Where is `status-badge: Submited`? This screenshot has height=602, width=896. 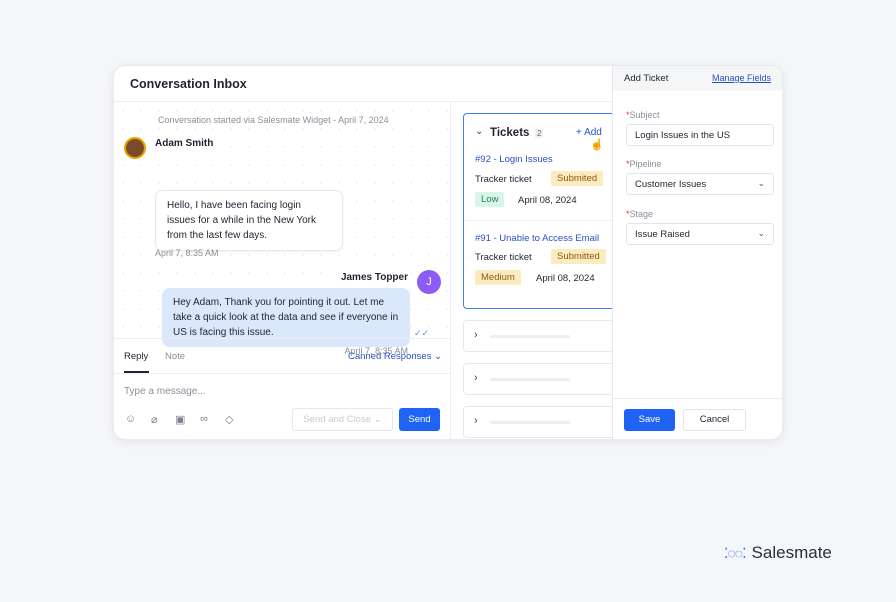
status-badge: Submited is located at coordinates (577, 178).